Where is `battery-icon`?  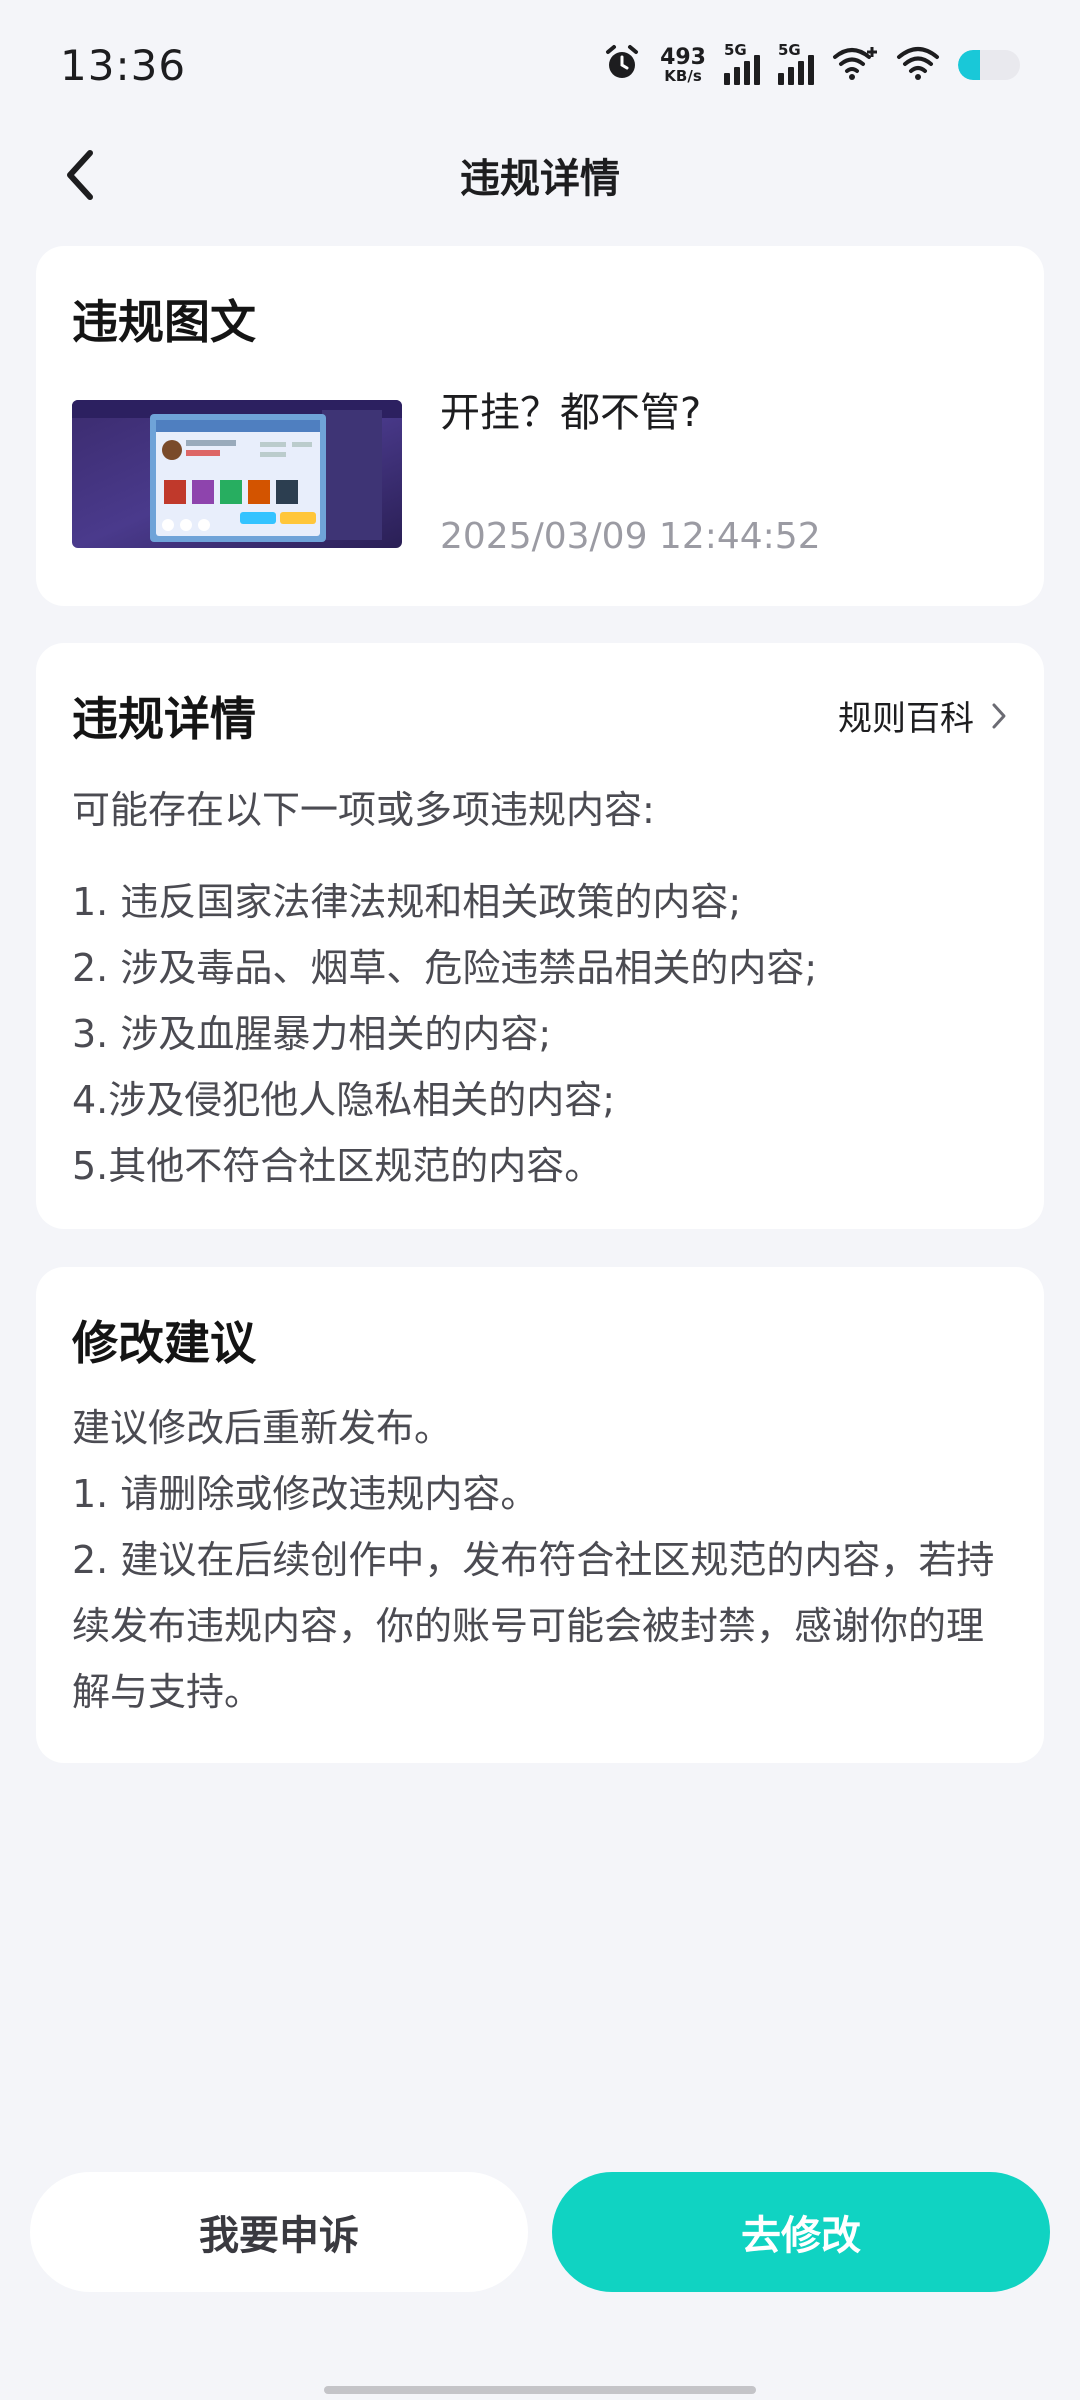
battery-icon is located at coordinates (989, 65).